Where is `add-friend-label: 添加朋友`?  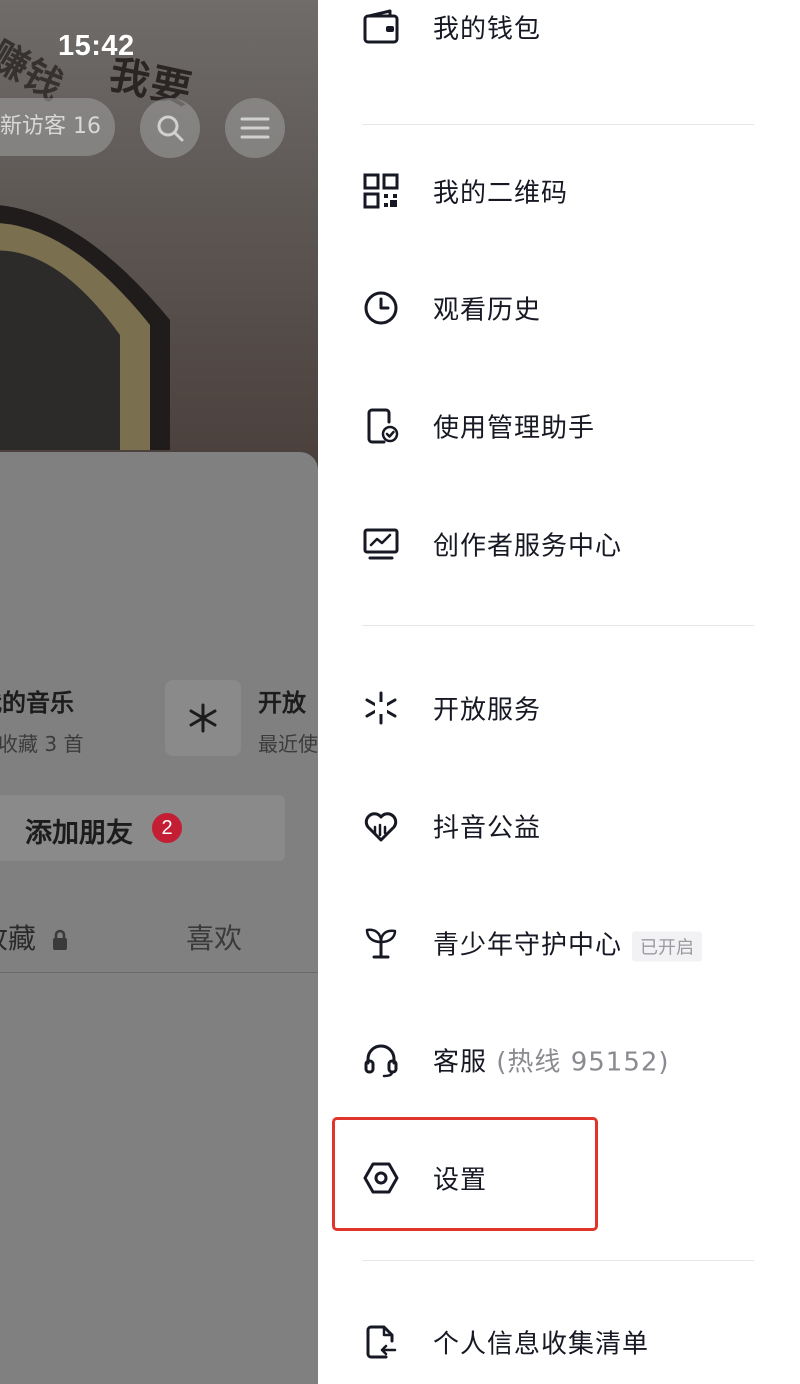 add-friend-label: 添加朋友 is located at coordinates (79, 833).